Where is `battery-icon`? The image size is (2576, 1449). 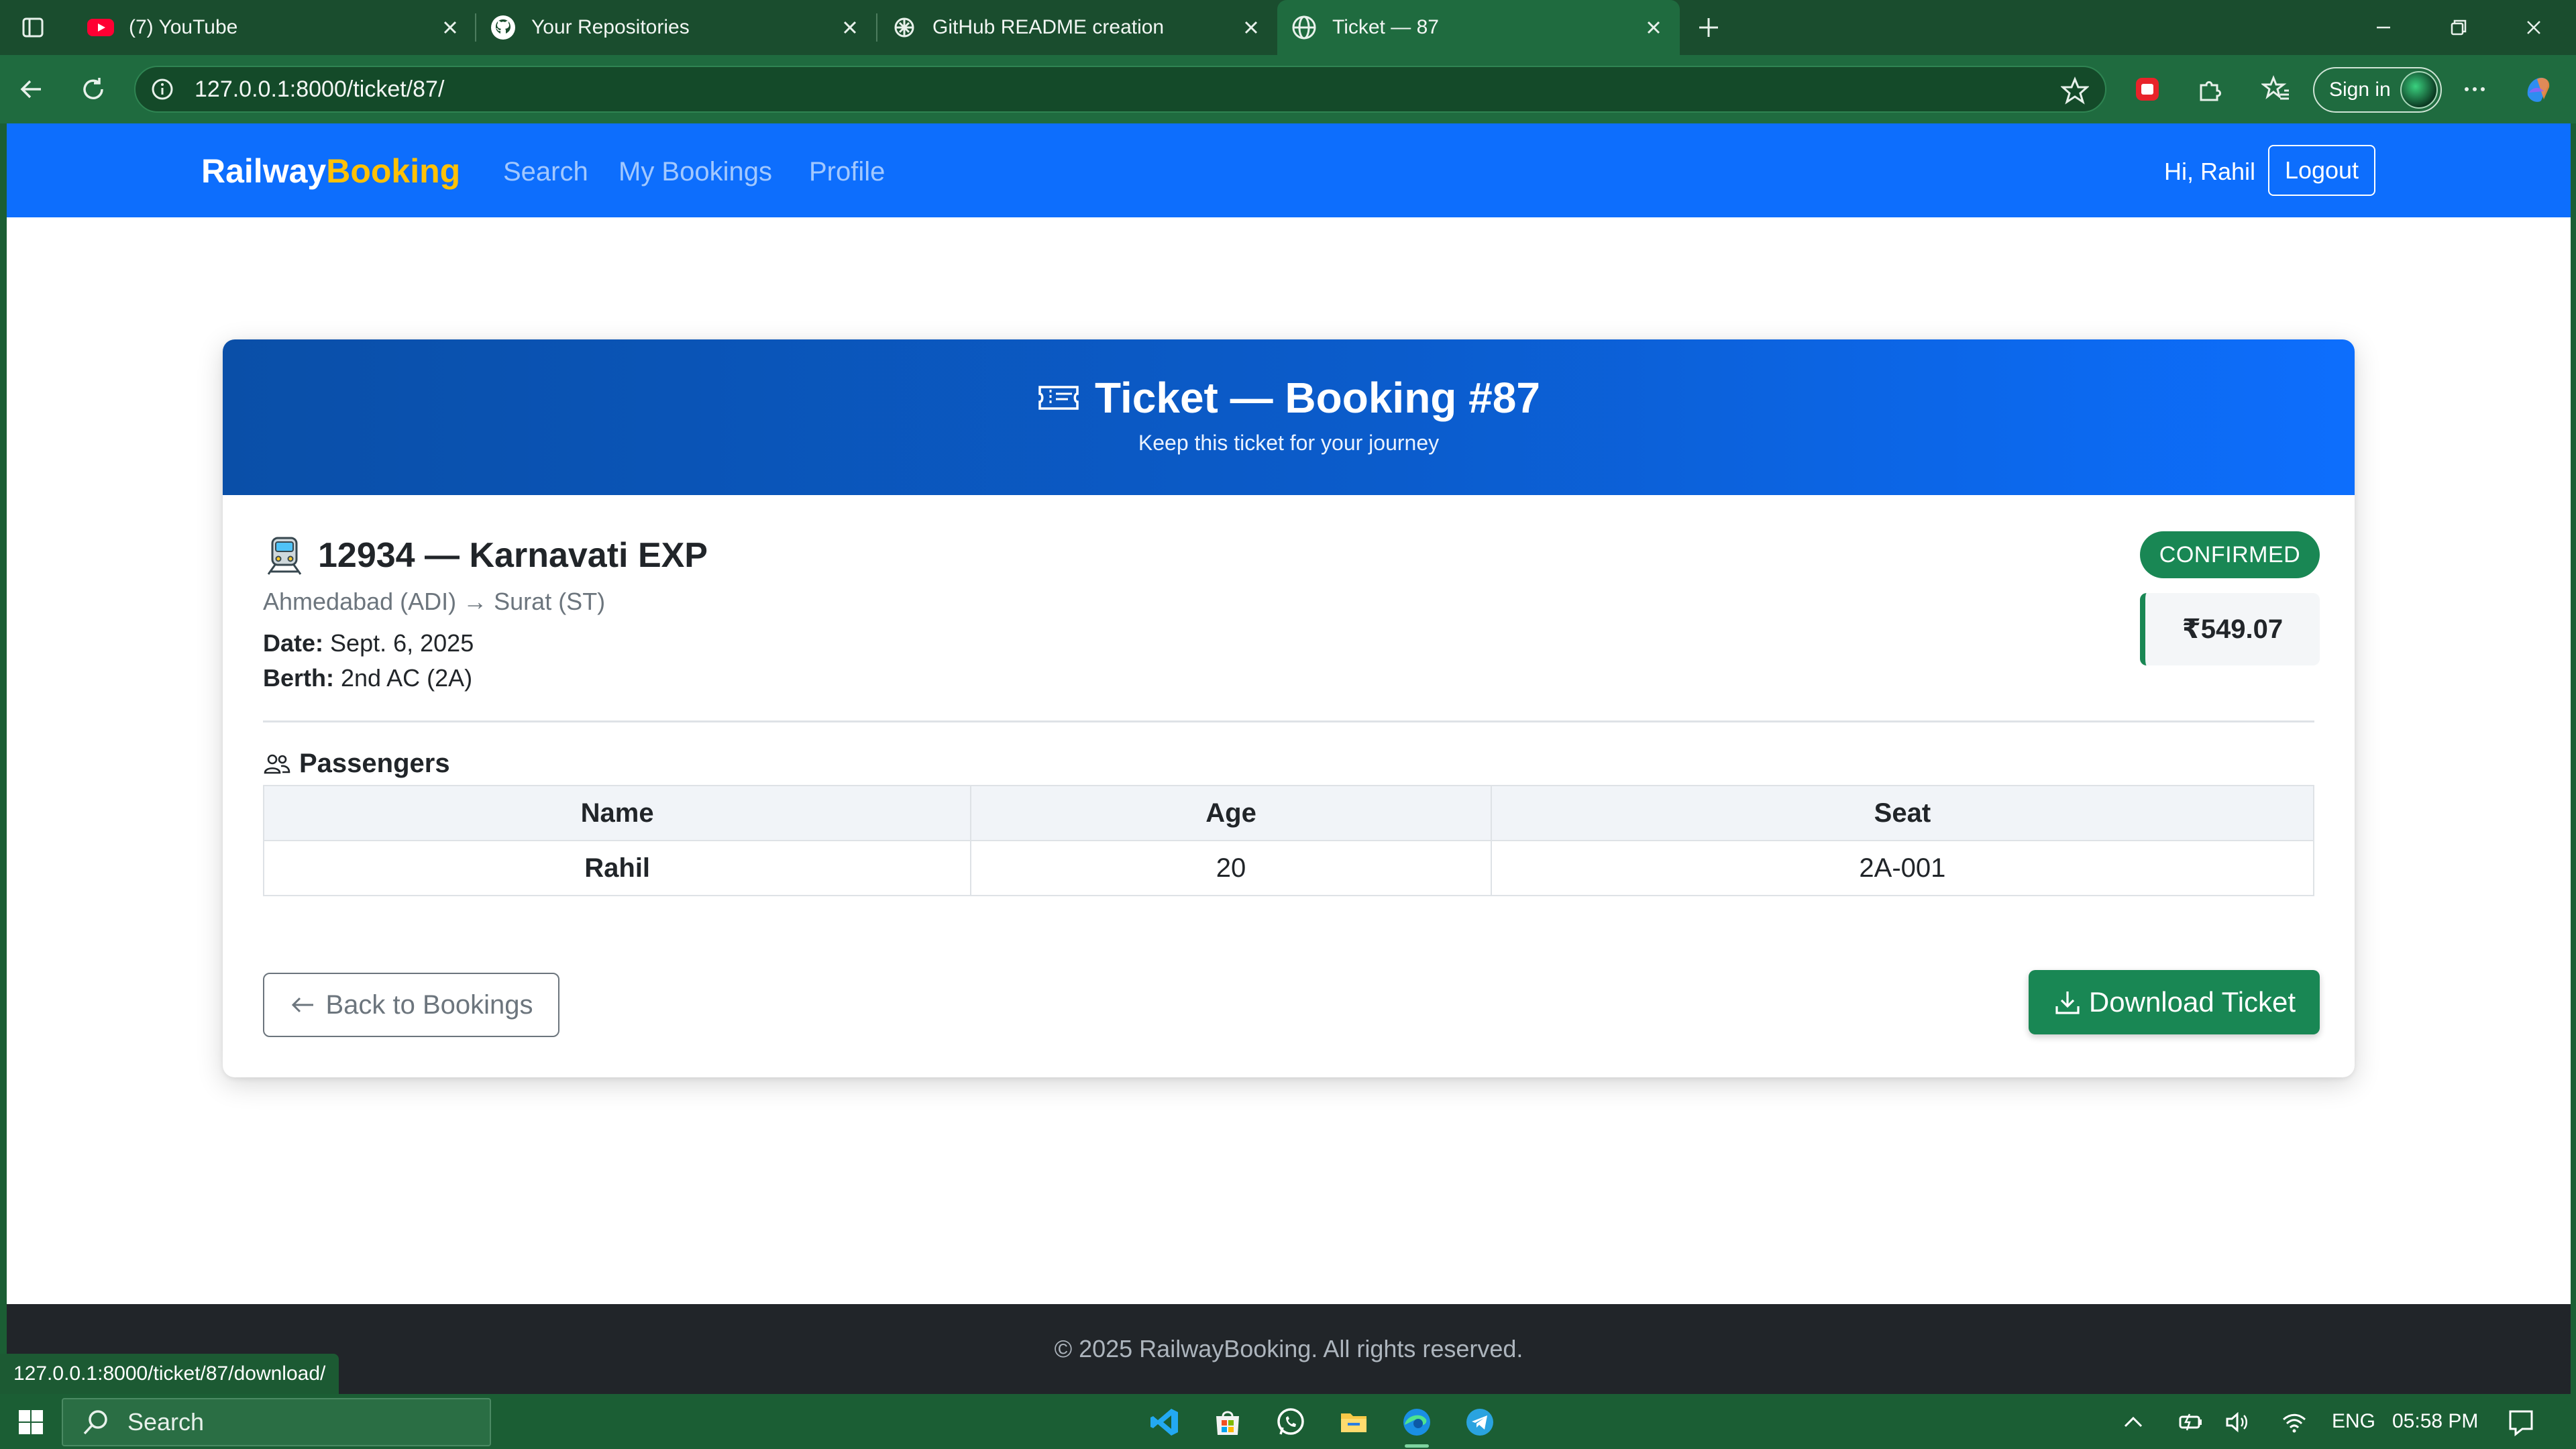 battery-icon is located at coordinates (2191, 1422).